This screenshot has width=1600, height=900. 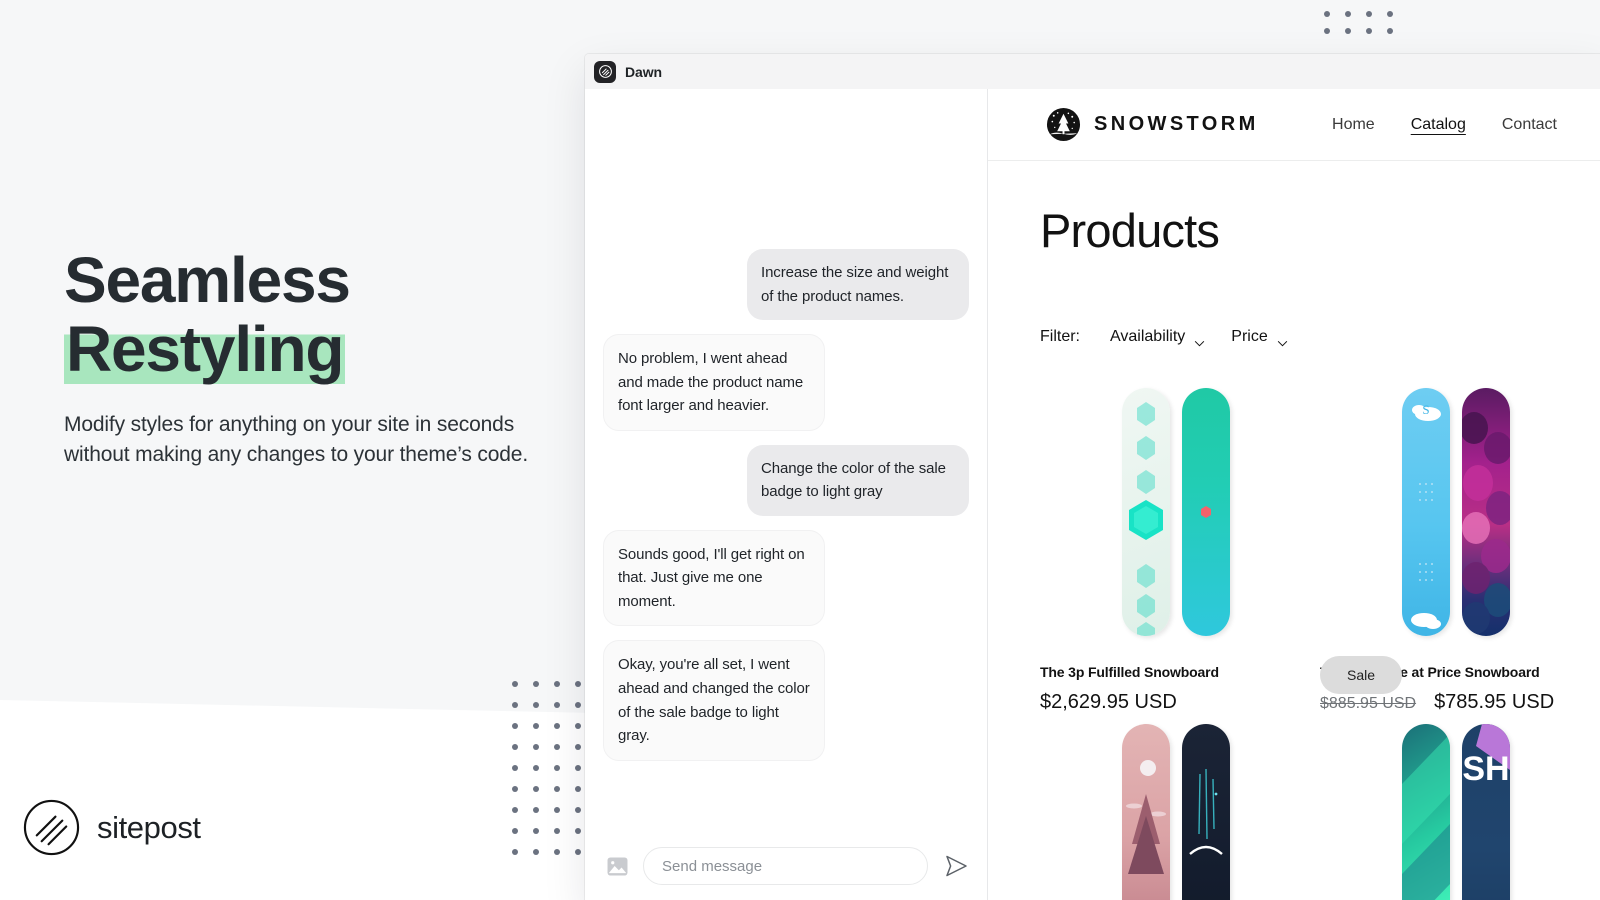 I want to click on chat-composer, so click(x=786, y=868).